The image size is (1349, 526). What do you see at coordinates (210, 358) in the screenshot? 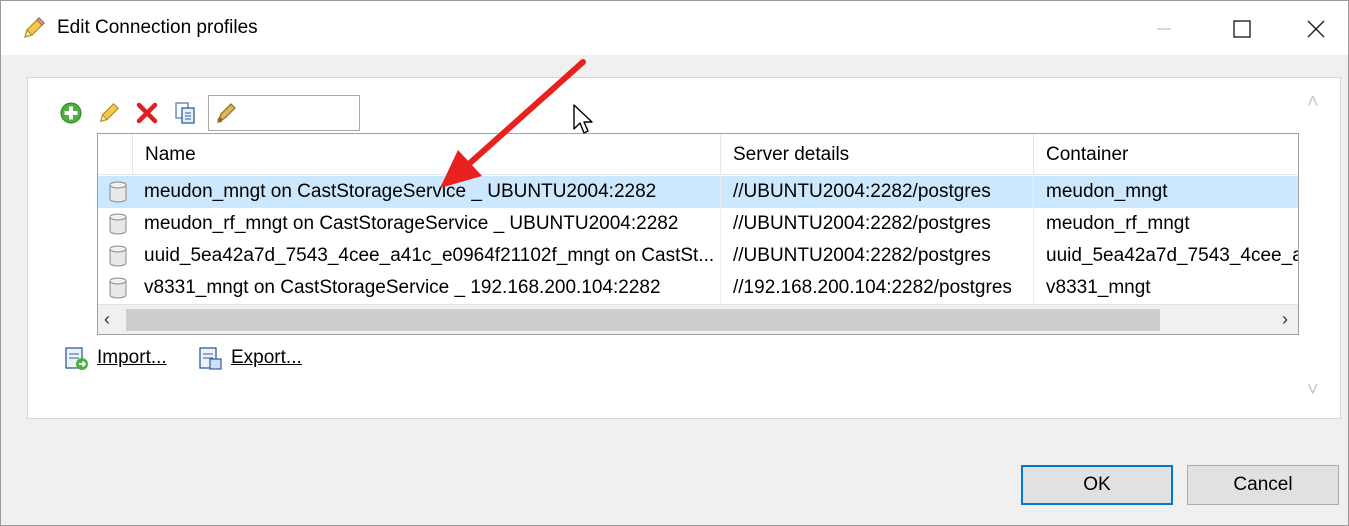
I see `export-icon` at bounding box center [210, 358].